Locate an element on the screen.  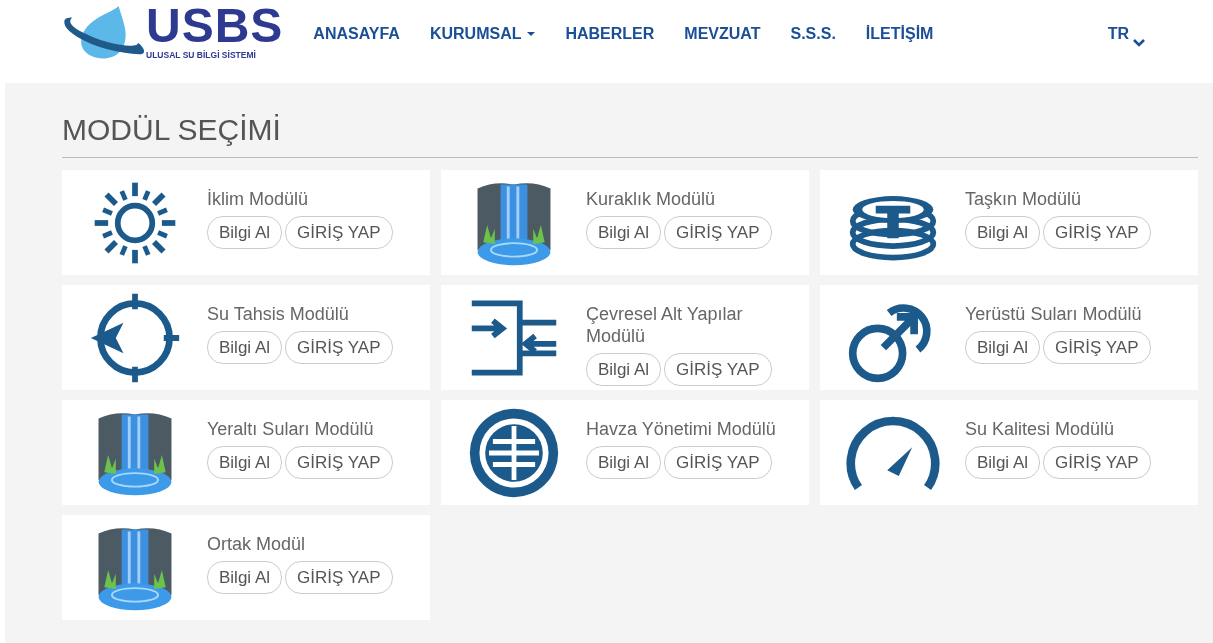
nav-link: S.S.S. is located at coordinates (813, 34).